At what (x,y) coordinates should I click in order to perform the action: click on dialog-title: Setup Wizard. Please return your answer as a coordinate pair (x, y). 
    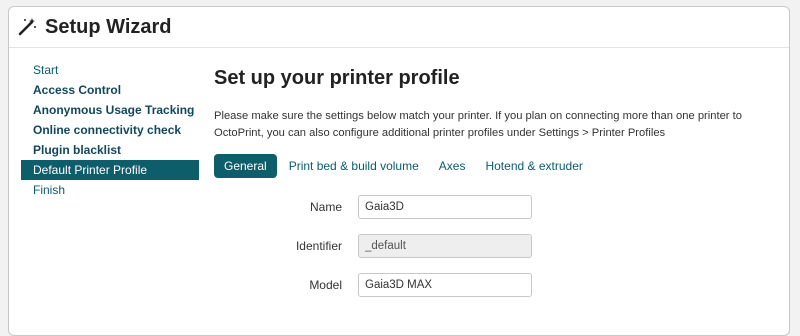
    Looking at the image, I should click on (108, 26).